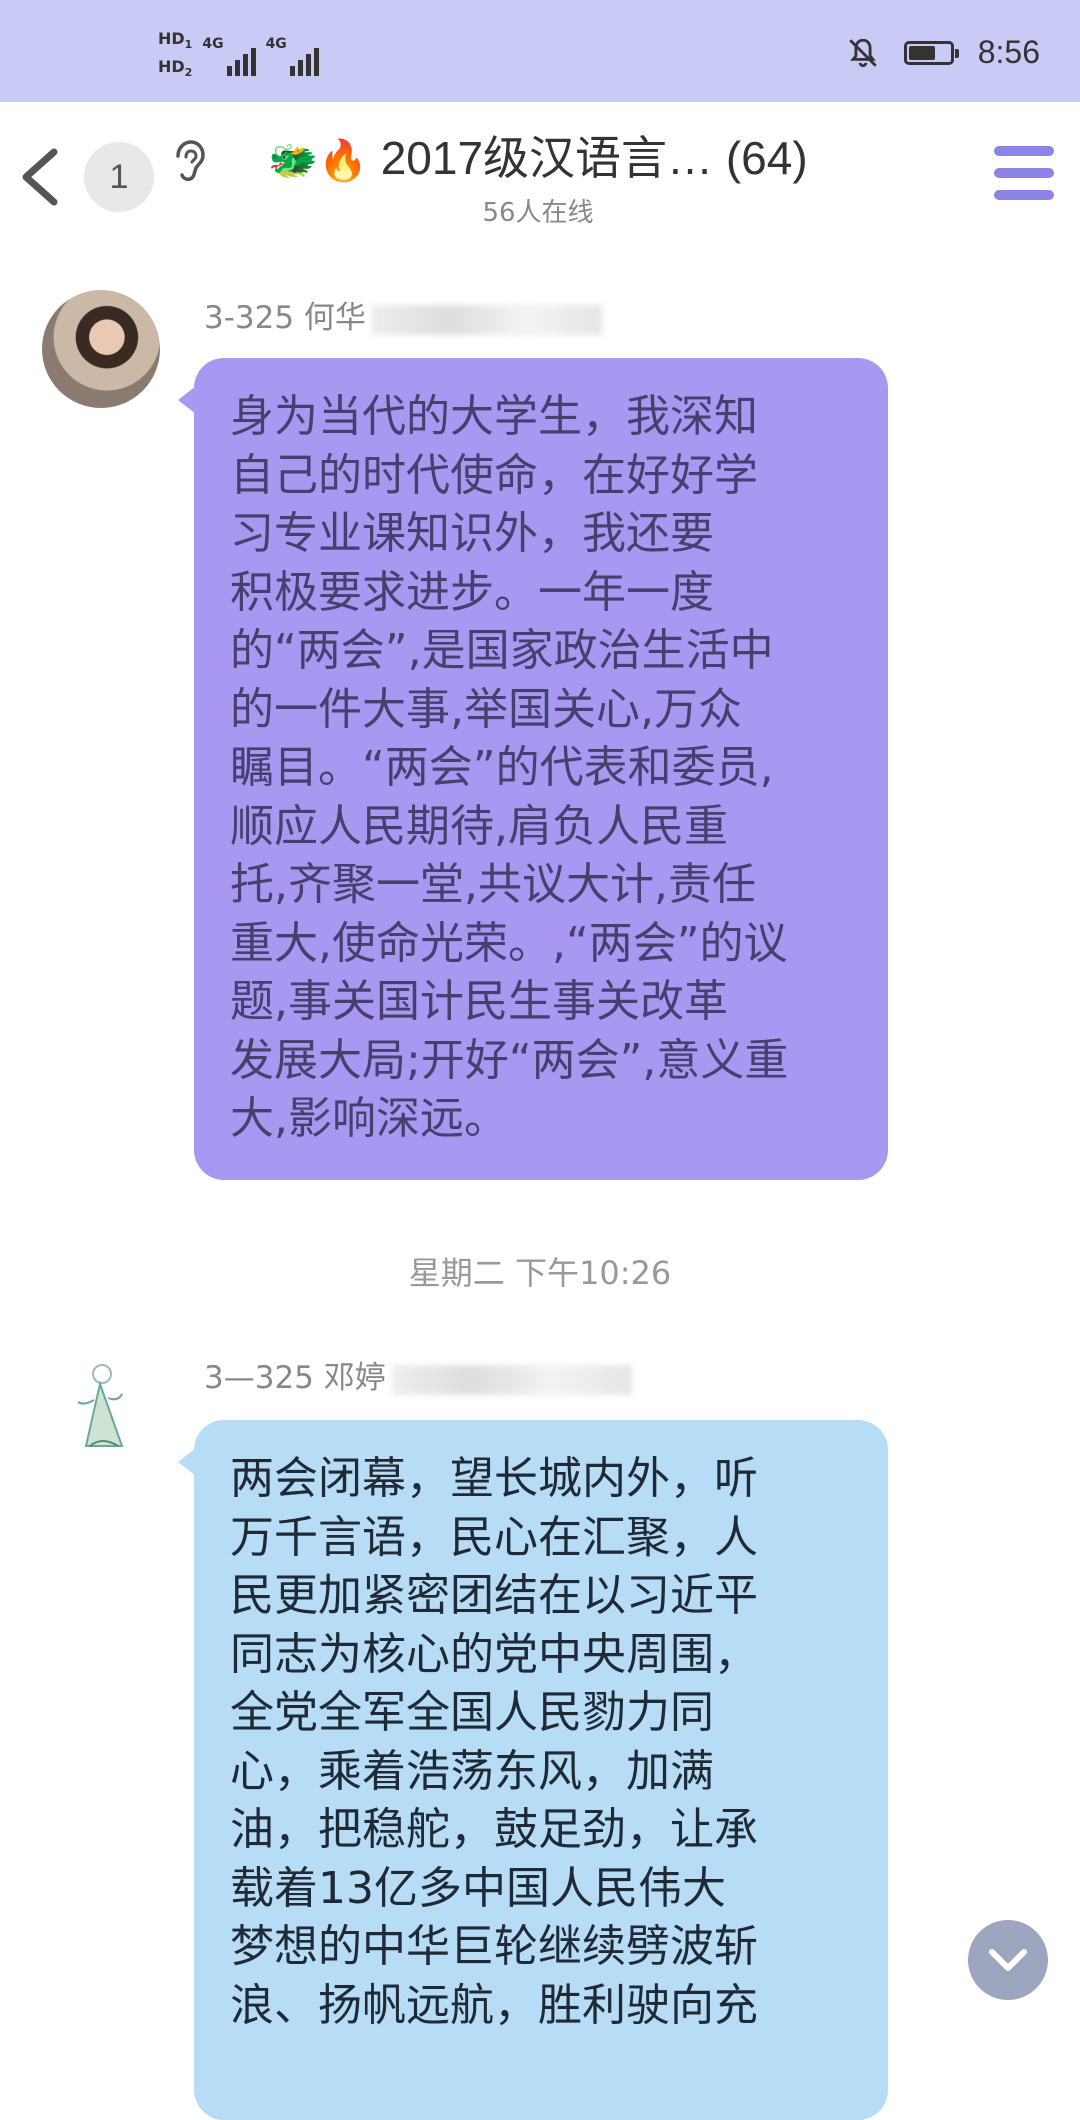 The image size is (1080, 2120). Describe the element at coordinates (766, 158) in the screenshot. I see `member-count: (64)` at that location.